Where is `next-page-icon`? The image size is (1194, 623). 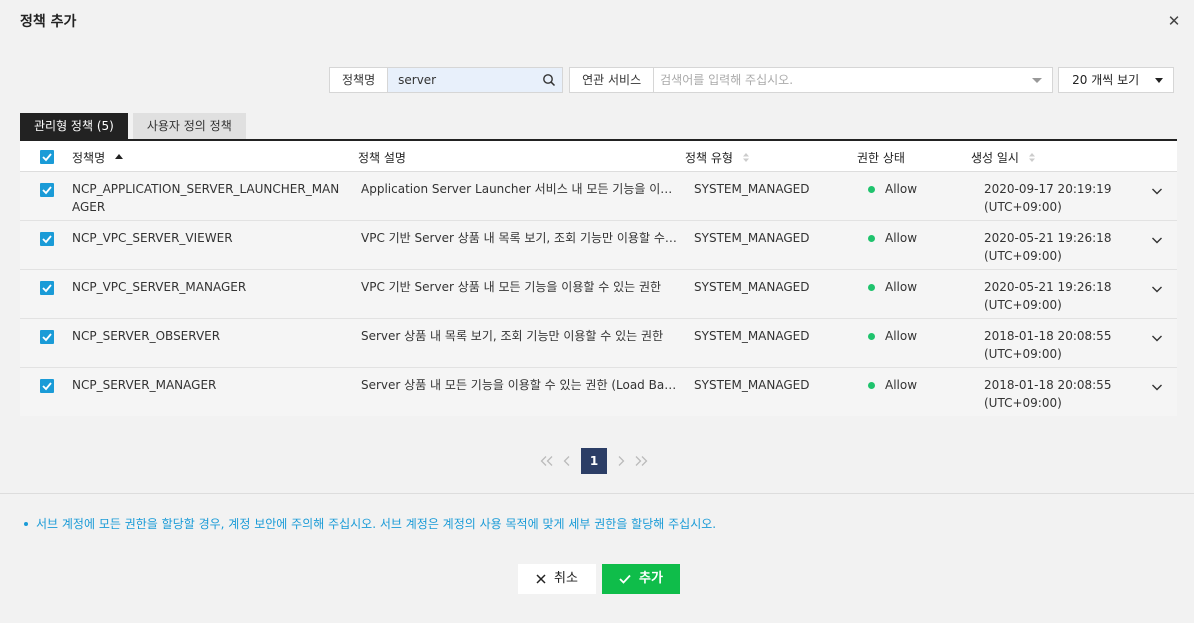
next-page-icon is located at coordinates (621, 461).